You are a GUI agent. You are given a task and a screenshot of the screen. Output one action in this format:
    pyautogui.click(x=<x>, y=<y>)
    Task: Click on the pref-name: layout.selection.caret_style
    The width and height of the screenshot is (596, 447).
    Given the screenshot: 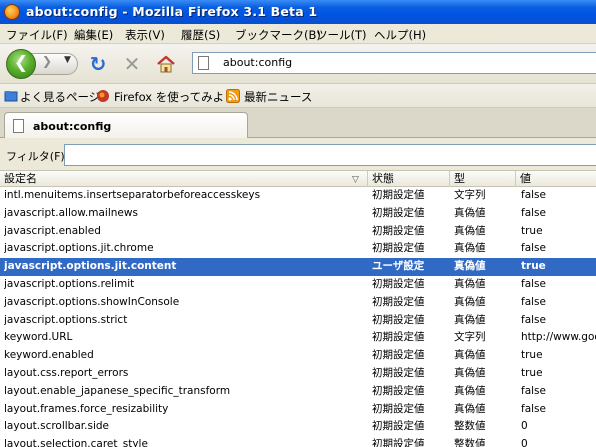 What is the action you would take?
    pyautogui.click(x=76, y=442)
    